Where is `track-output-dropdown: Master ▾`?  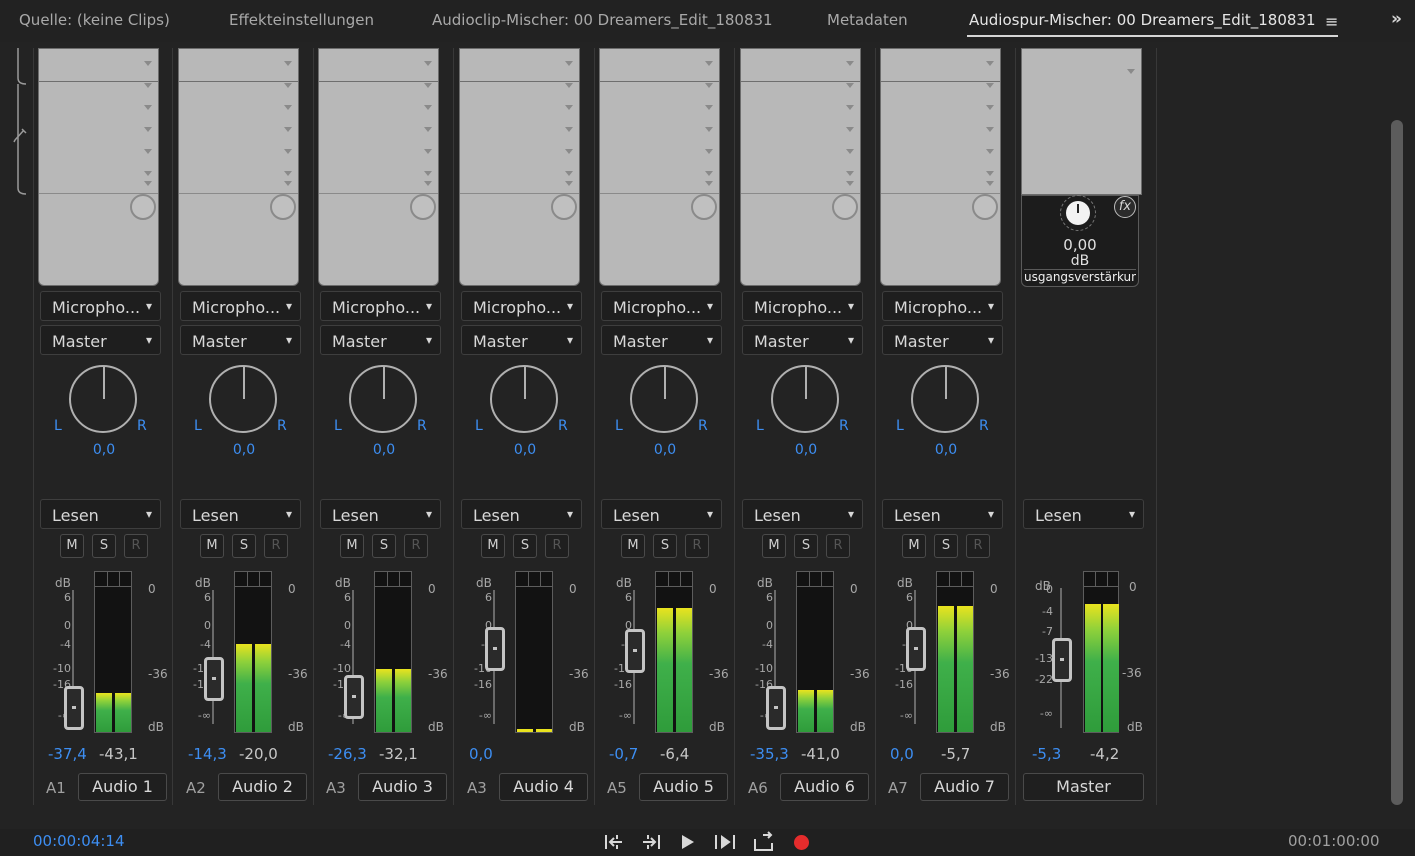
track-output-dropdown: Master ▾ is located at coordinates (661, 340).